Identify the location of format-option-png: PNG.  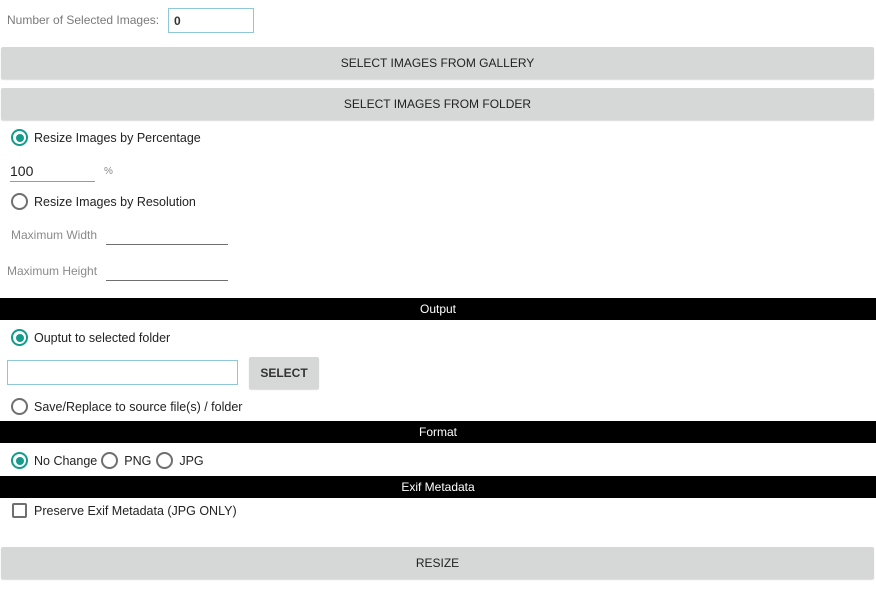
(126, 460).